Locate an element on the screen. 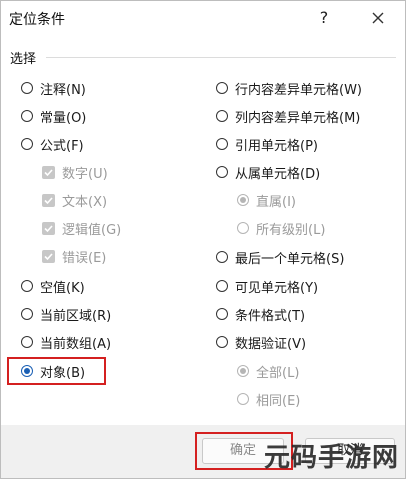 This screenshot has width=406, height=479. option-validation-same: 相同(E) is located at coordinates (268, 399).